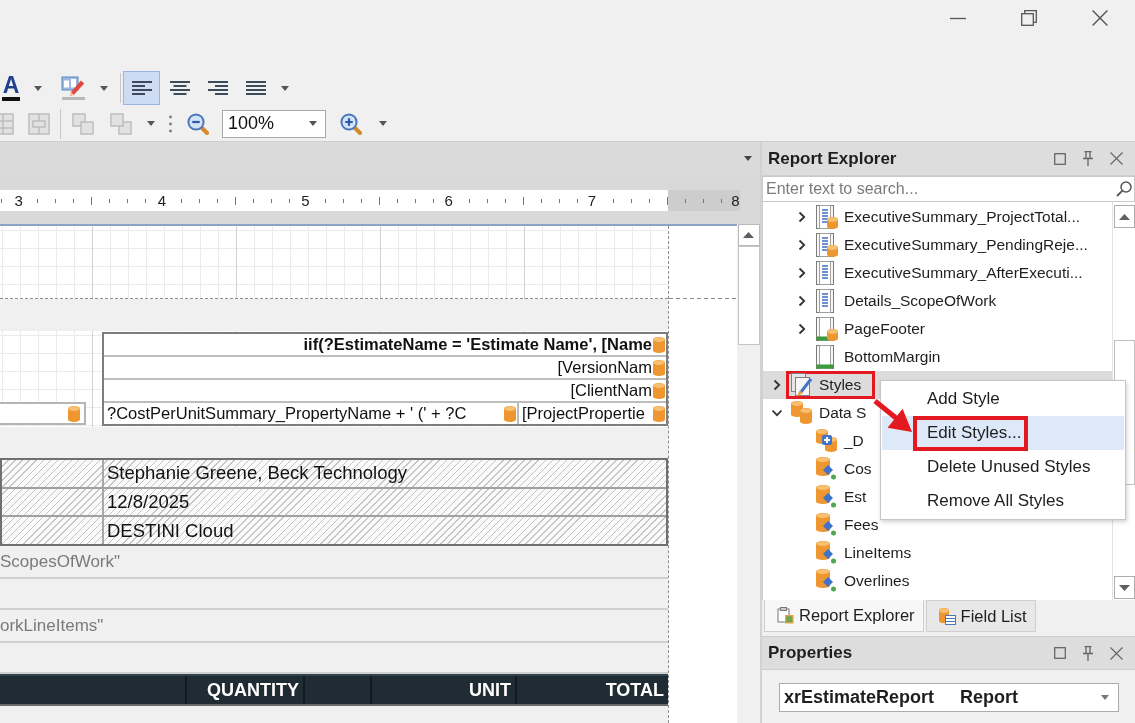 The image size is (1135, 723). I want to click on object-selector: xrEstimateReport Report, so click(949, 697).